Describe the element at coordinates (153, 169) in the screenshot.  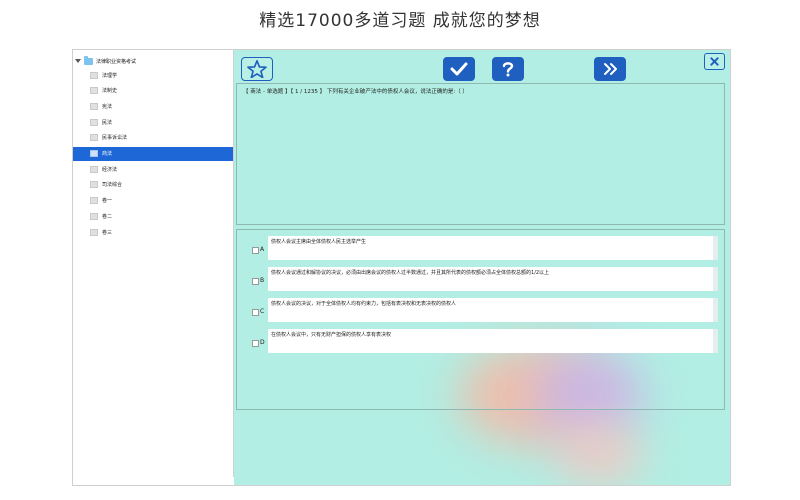
I see `sidebar-item: 经济法` at that location.